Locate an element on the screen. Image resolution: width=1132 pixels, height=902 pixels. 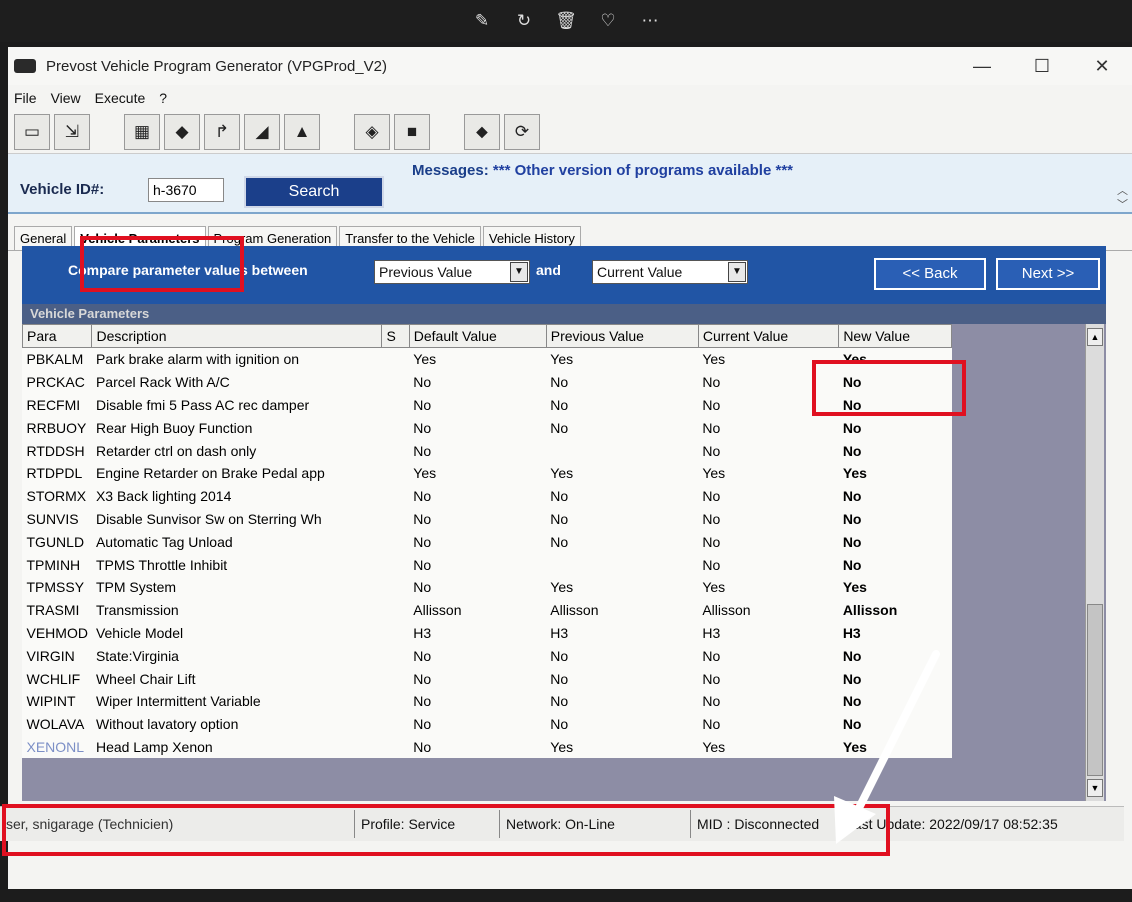
trash-icon: 🗑 is located at coordinates (566, 21).